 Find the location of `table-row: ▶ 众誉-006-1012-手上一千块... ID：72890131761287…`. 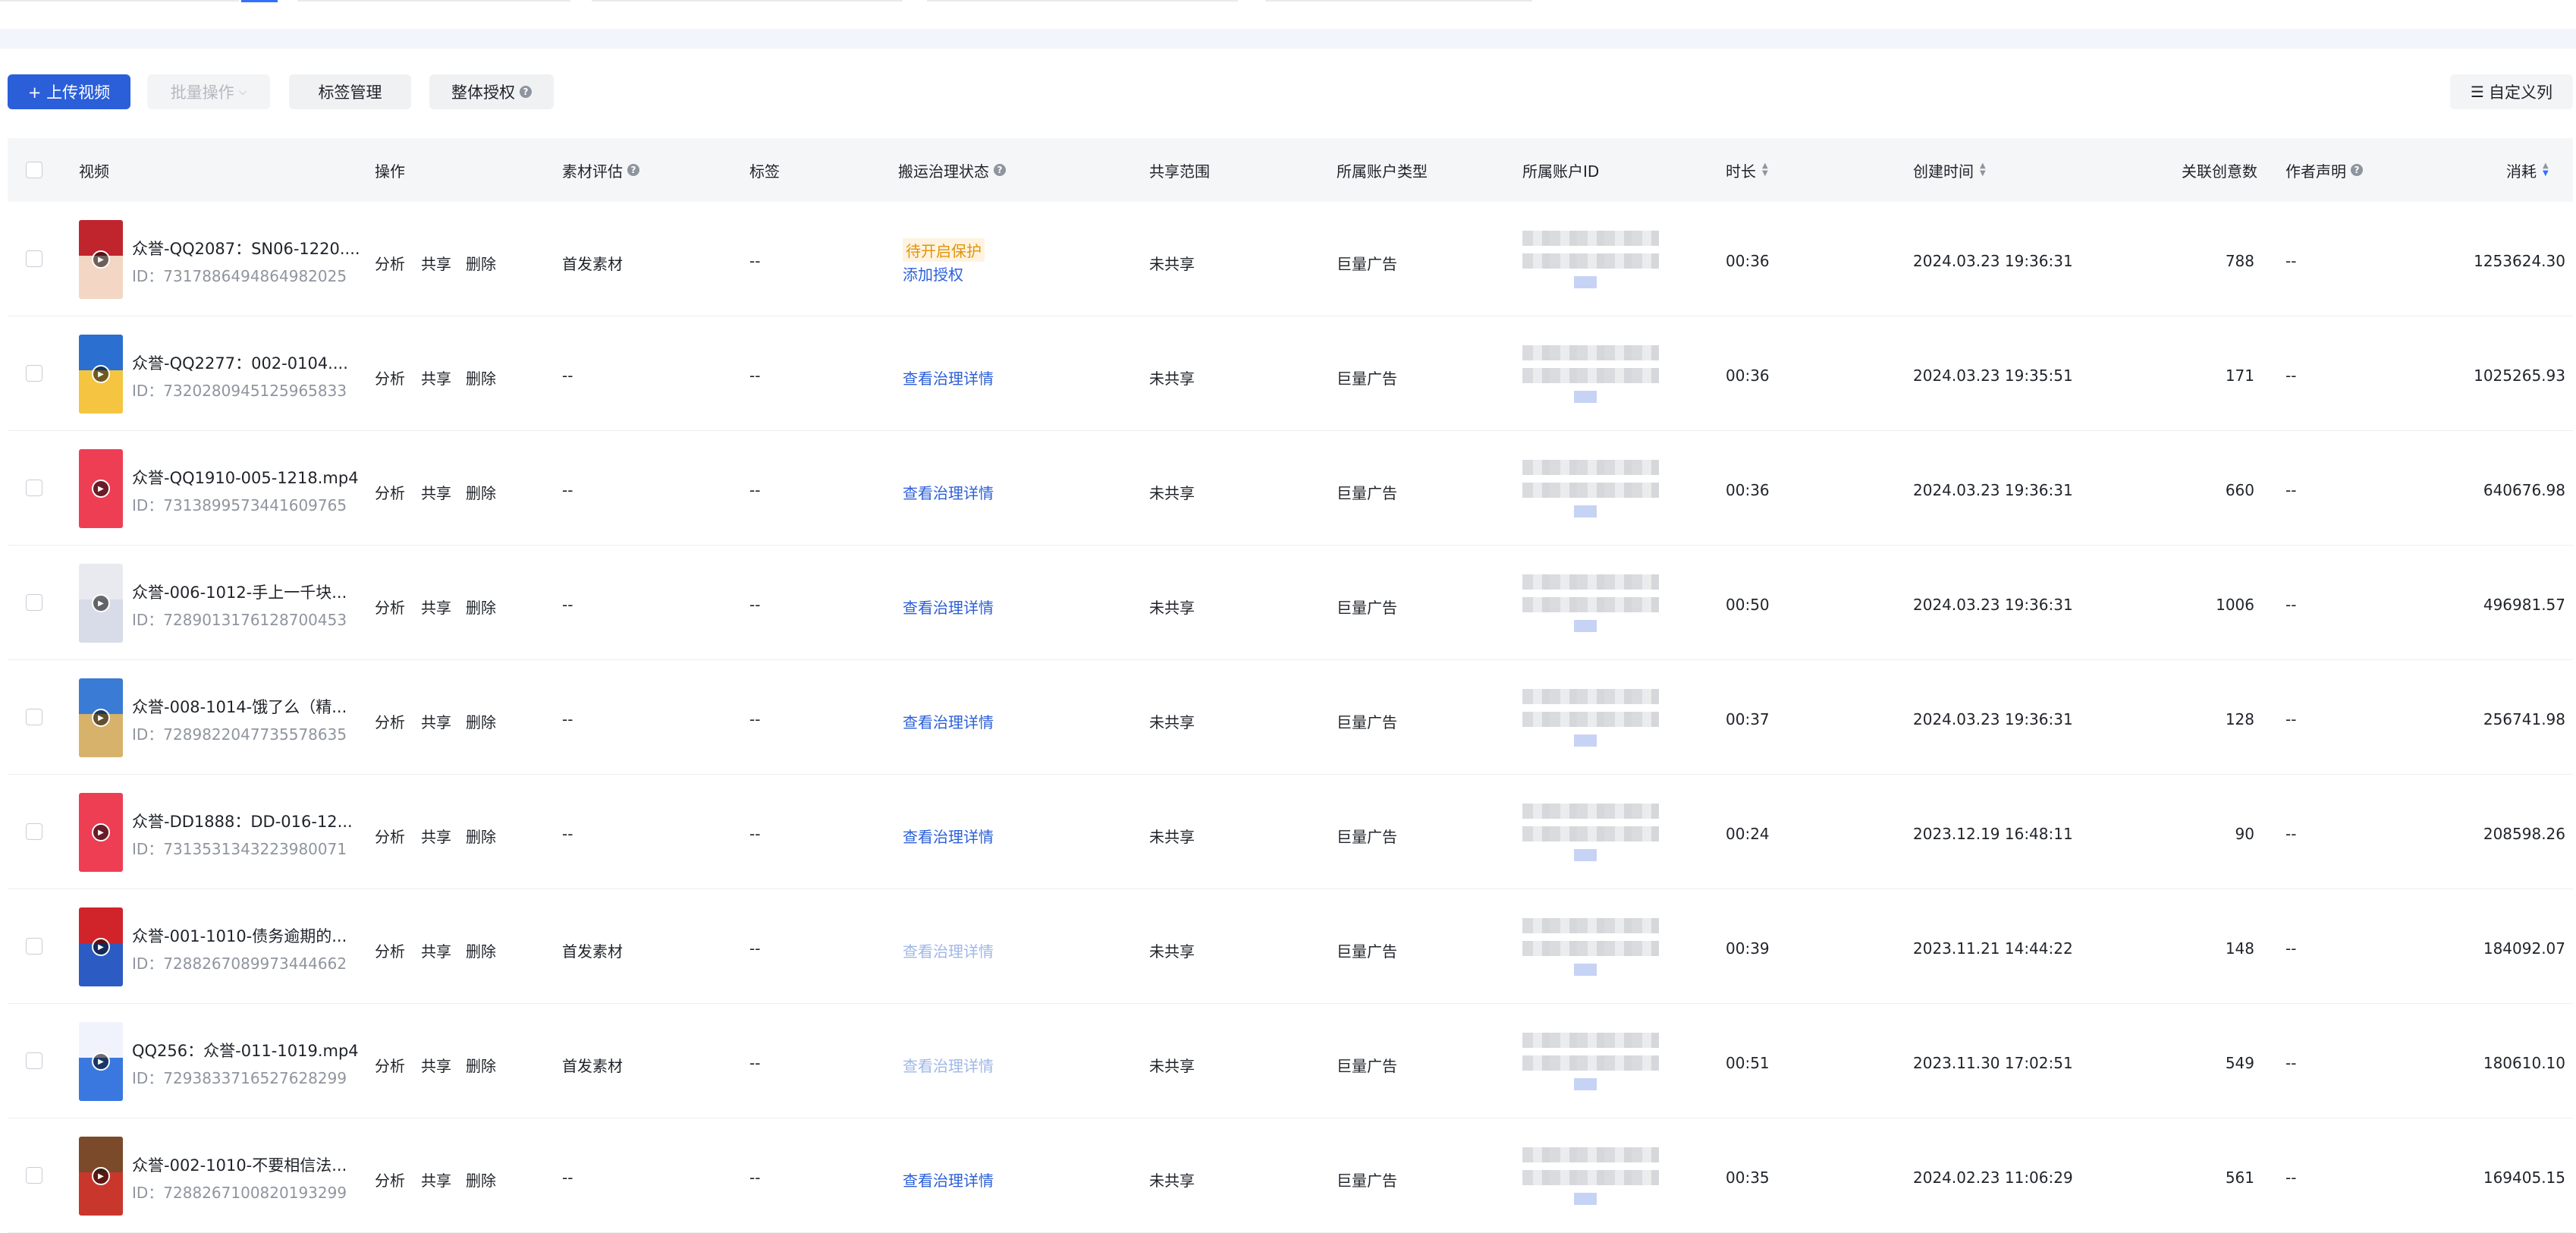

table-row: ▶ 众誉-006-1012-手上一千块... ID：72890131761287… is located at coordinates (1290, 603).